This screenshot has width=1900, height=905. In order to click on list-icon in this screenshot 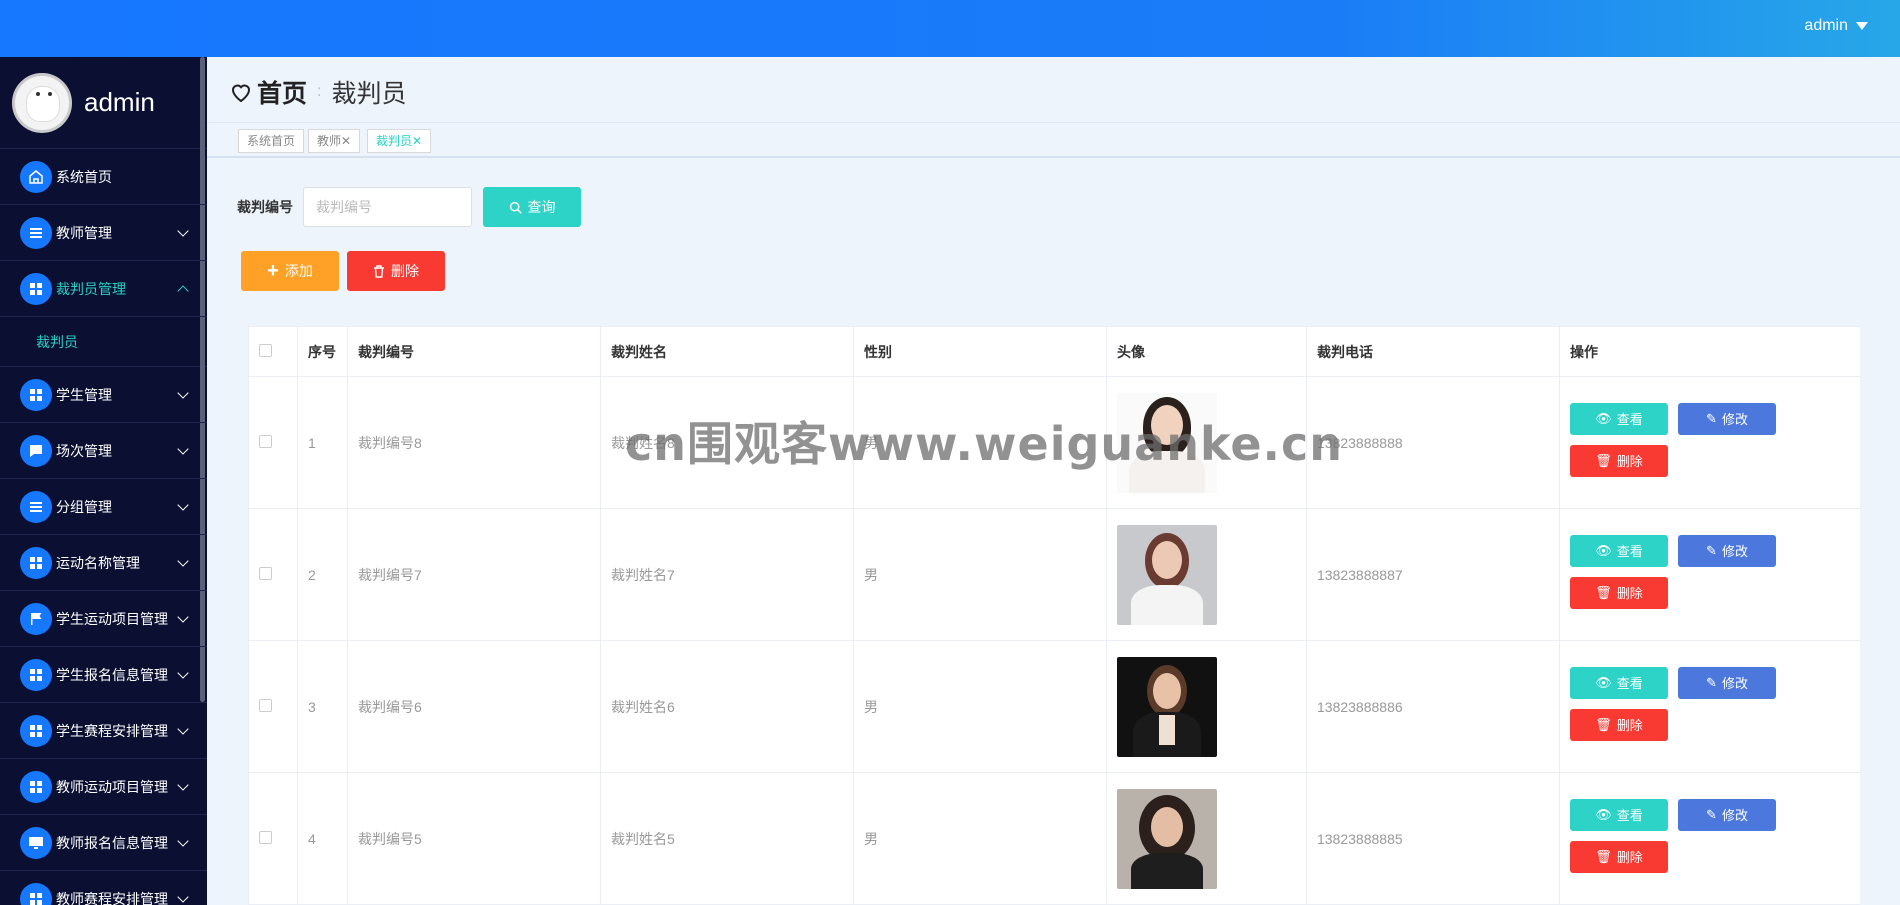, I will do `click(36, 232)`.